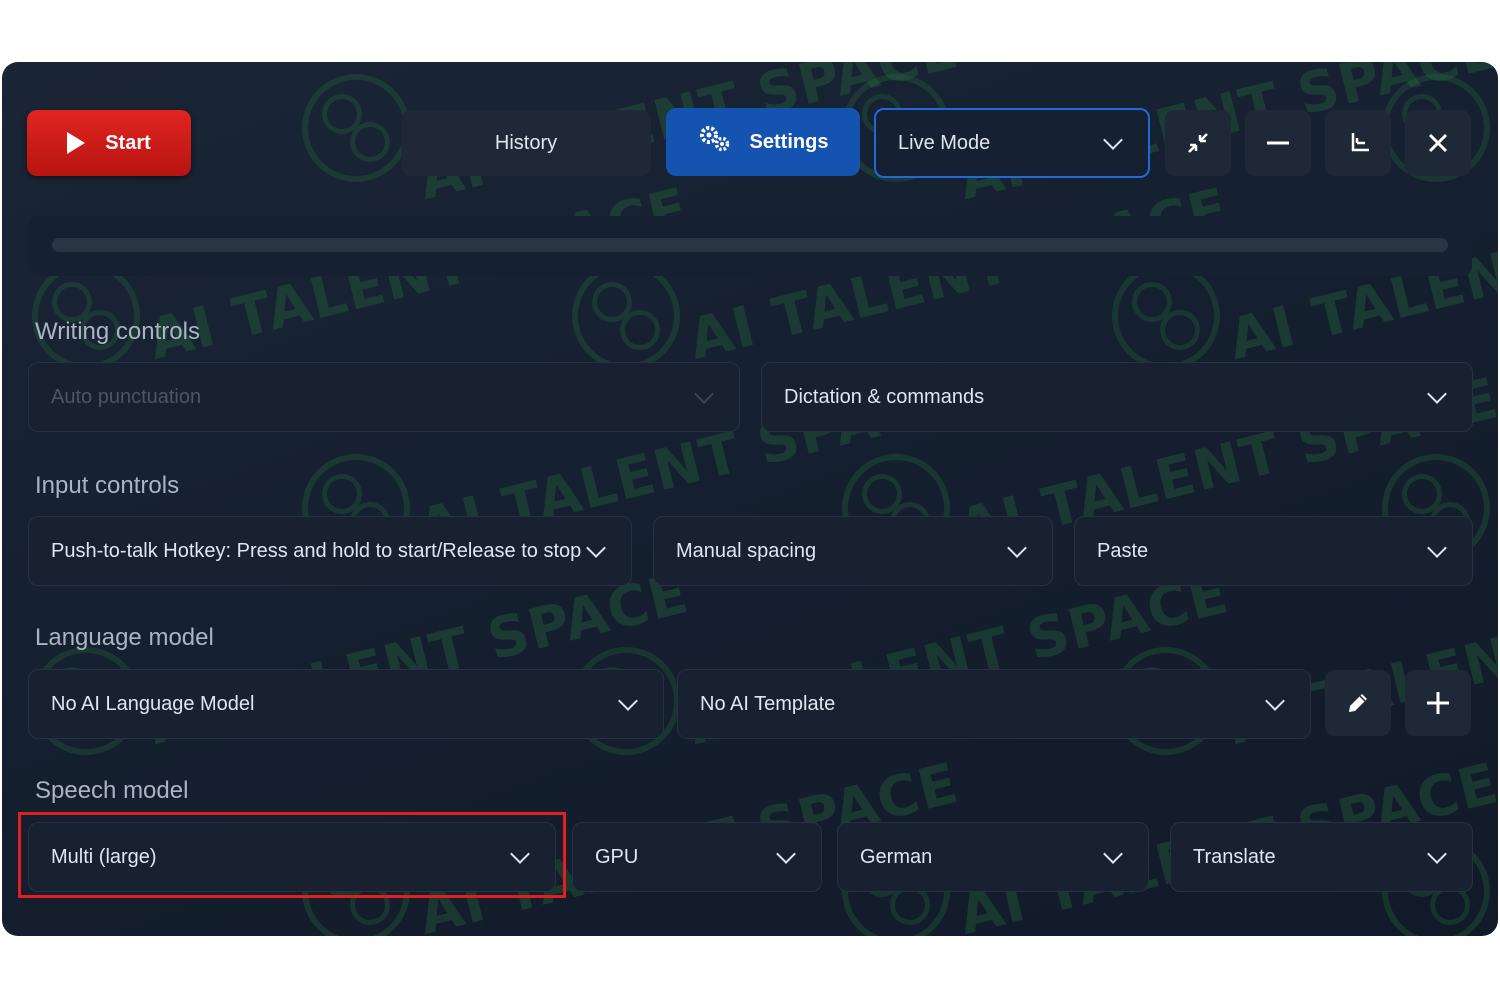 Image resolution: width=1500 pixels, height=1000 pixels. Describe the element at coordinates (292, 857) in the screenshot. I see `speech-model-dropdown: Multi (large)` at that location.